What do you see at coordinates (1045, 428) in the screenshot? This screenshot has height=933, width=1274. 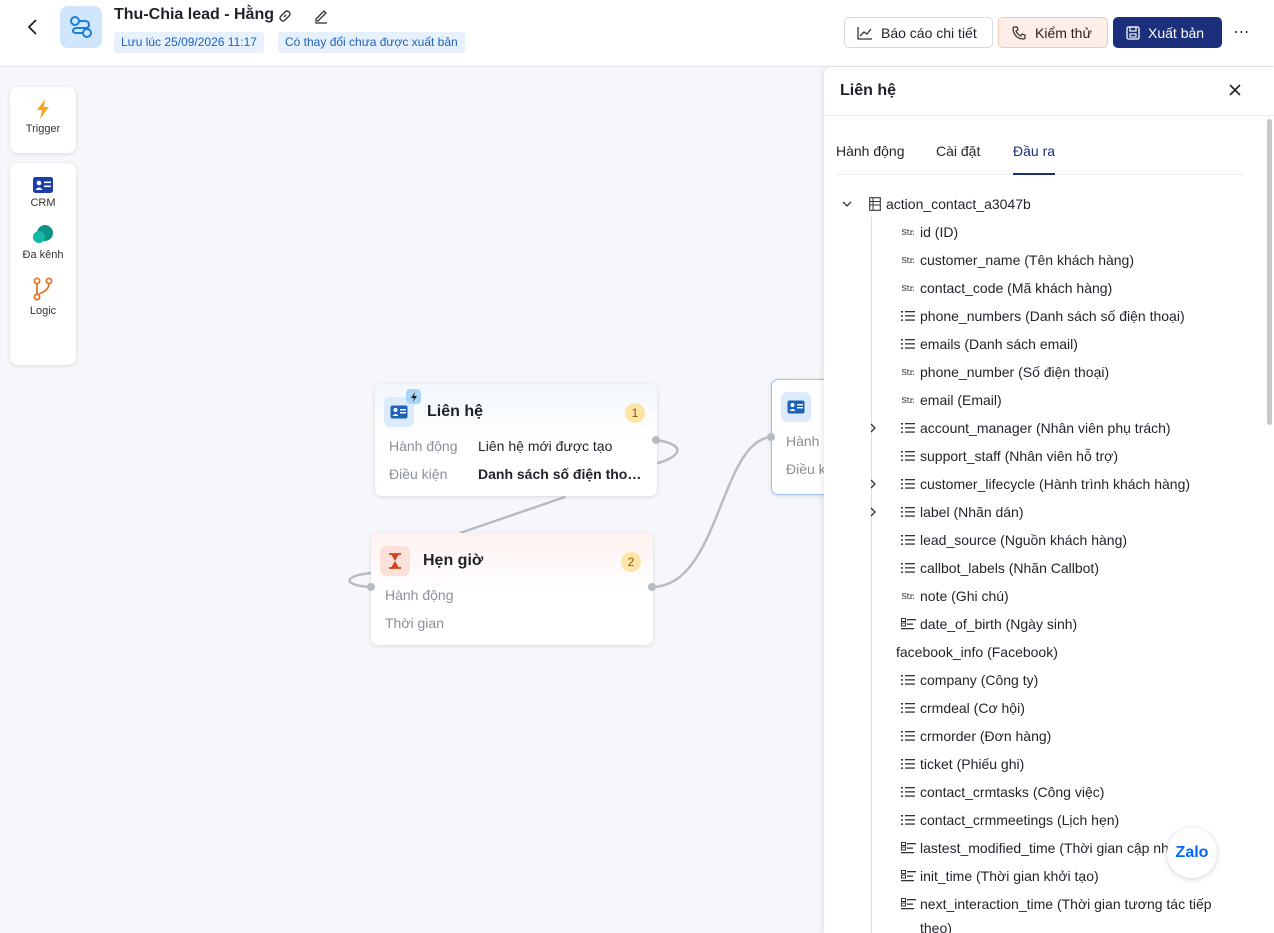 I see `tree-item-label: account_manager (Nhân viên phụ trách)` at bounding box center [1045, 428].